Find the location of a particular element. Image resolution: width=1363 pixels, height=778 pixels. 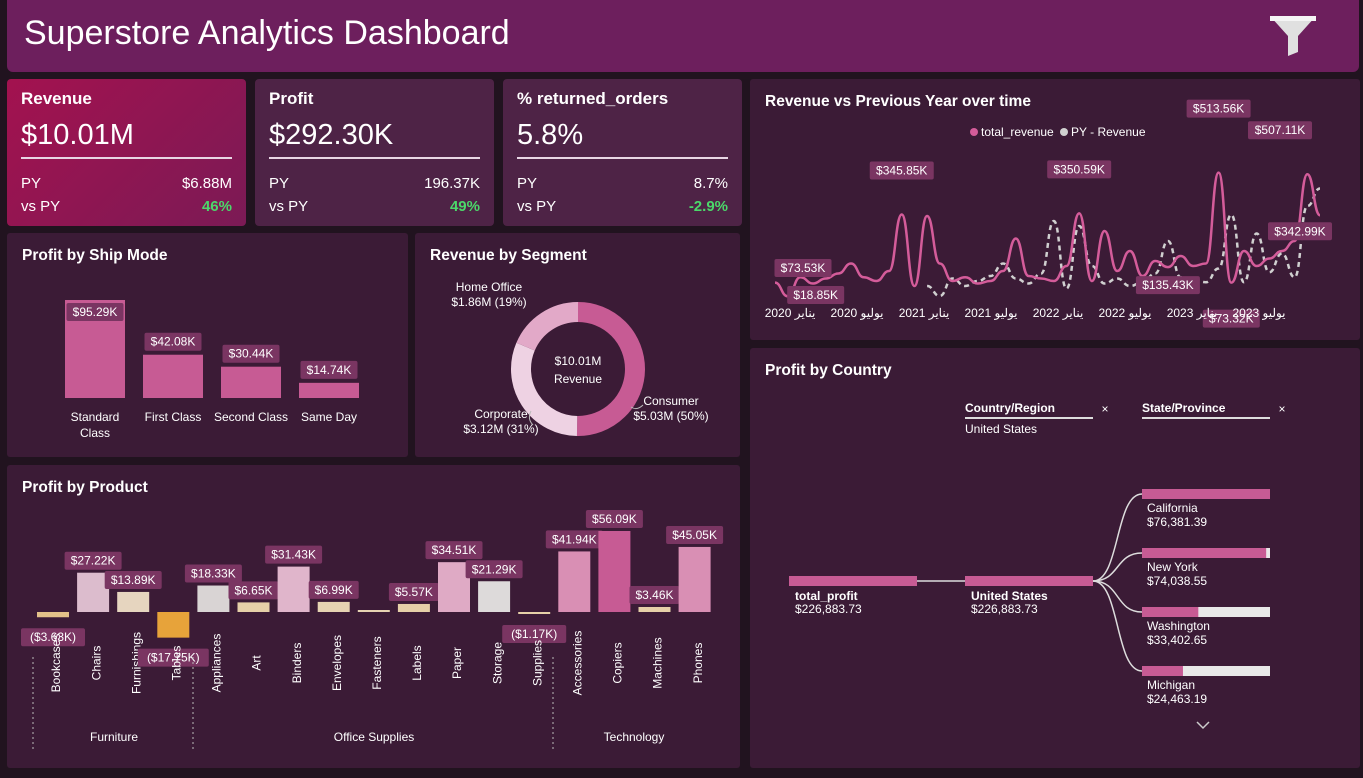

product-category-label: Labels is located at coordinates (417, 662).